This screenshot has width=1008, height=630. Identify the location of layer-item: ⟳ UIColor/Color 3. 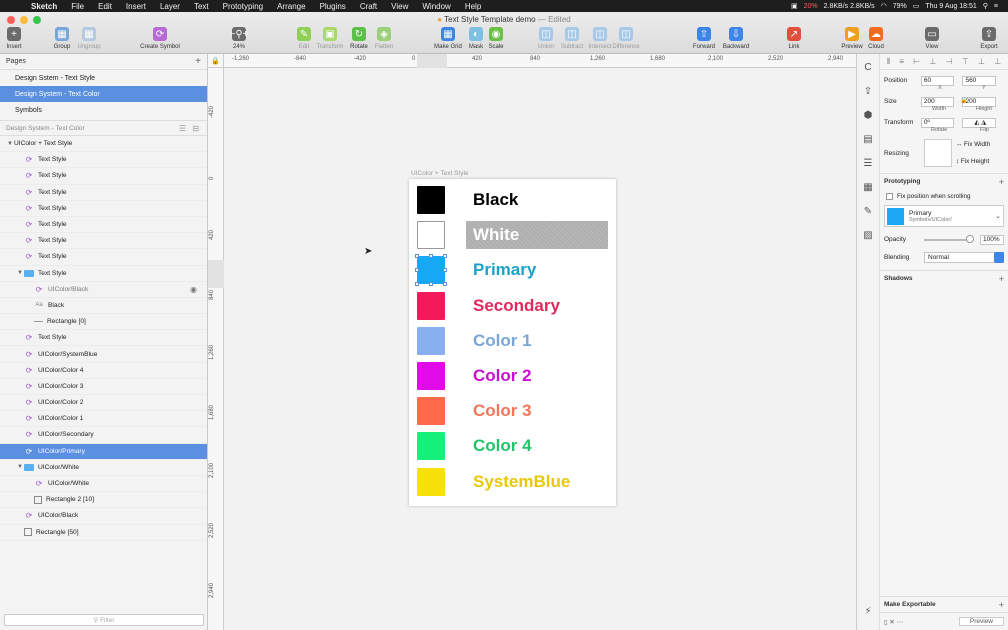
(103, 387).